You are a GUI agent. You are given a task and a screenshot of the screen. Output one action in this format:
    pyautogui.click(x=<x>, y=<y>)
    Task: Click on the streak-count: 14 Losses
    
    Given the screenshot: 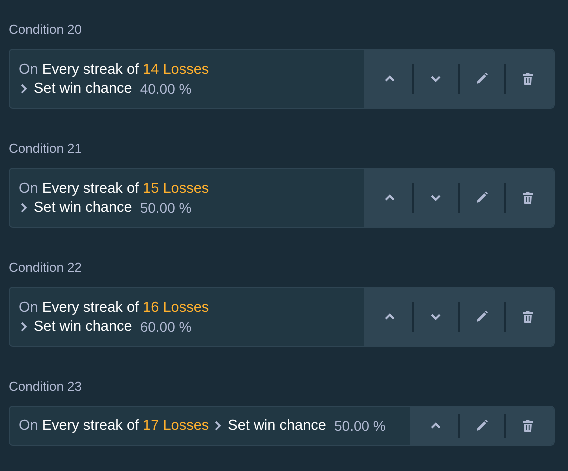 What is the action you would take?
    pyautogui.click(x=176, y=70)
    